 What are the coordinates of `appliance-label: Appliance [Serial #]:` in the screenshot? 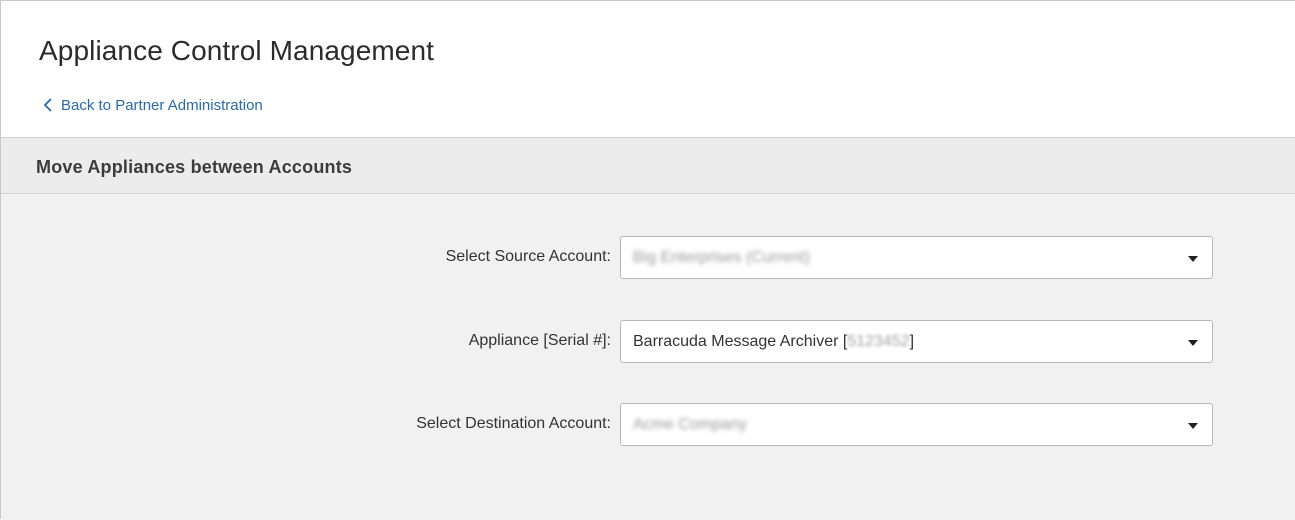 It's located at (539, 340).